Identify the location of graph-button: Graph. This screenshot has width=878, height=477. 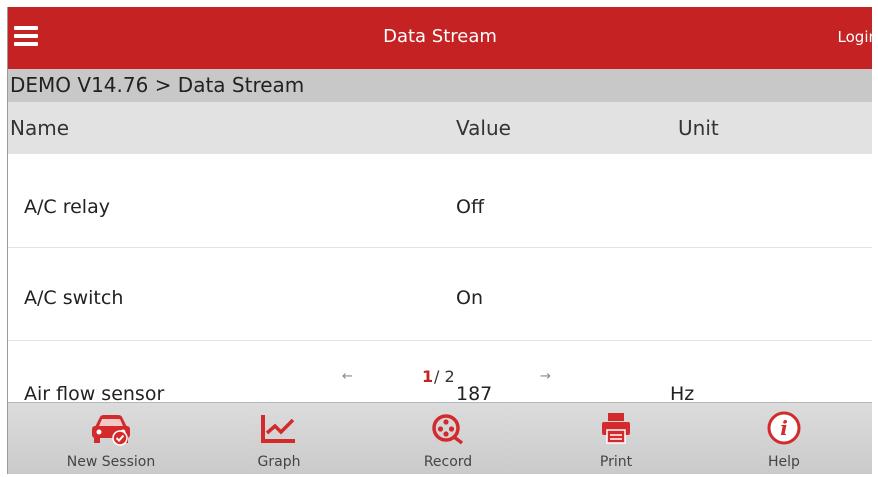
(279, 438).